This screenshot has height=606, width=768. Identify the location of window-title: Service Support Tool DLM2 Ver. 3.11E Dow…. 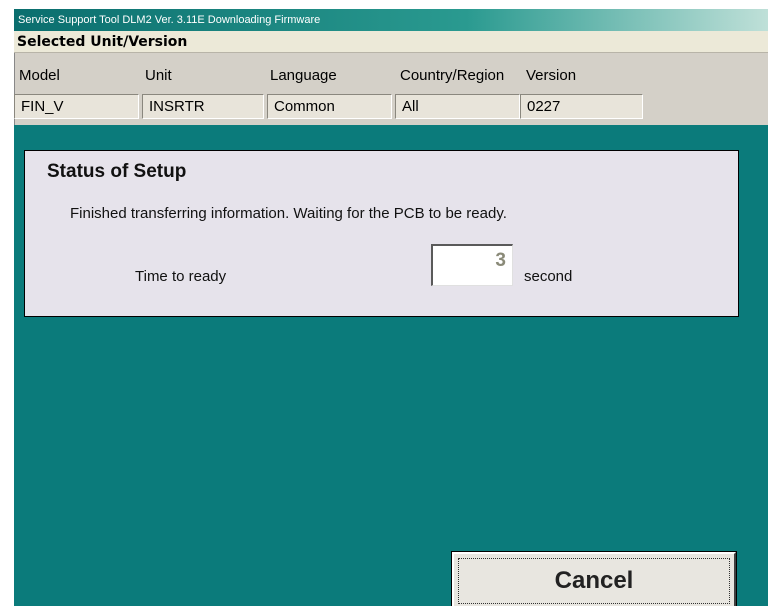
(169, 20).